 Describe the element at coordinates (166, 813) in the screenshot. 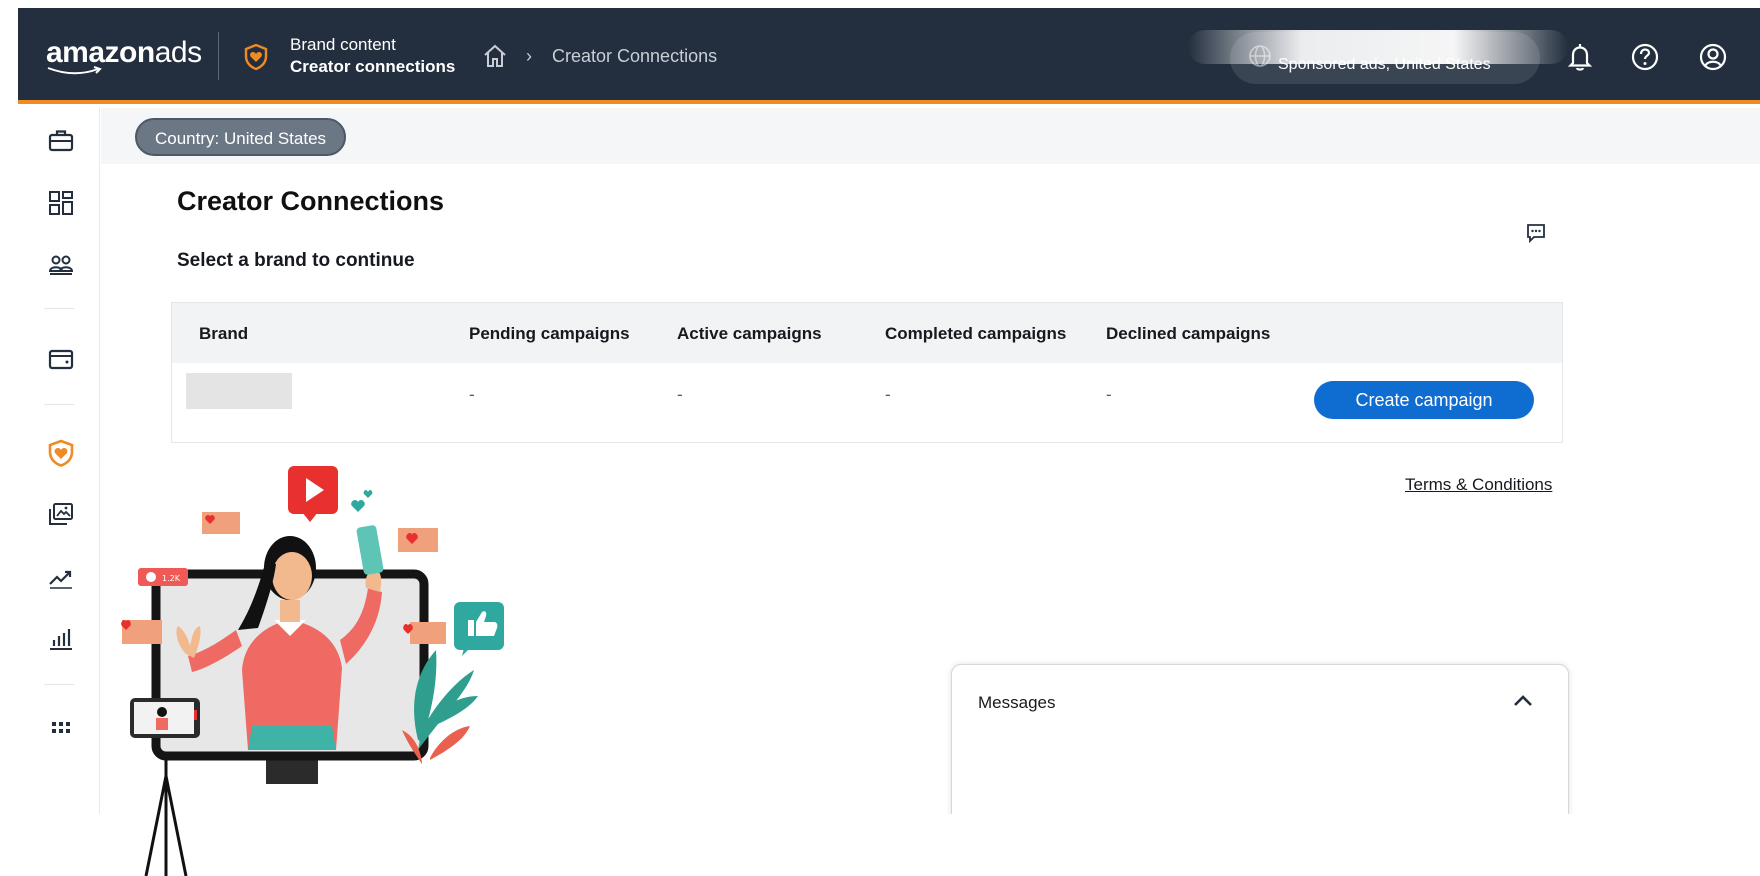

I see `tripod` at that location.